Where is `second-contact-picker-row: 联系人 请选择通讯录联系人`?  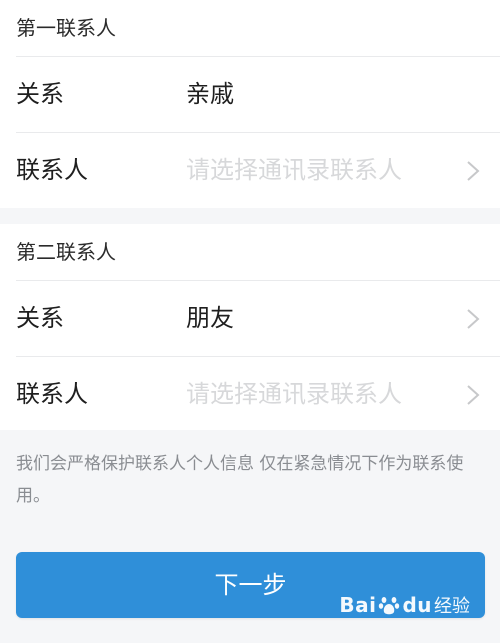 second-contact-picker-row: 联系人 请选择通讯录联系人 is located at coordinates (250, 394).